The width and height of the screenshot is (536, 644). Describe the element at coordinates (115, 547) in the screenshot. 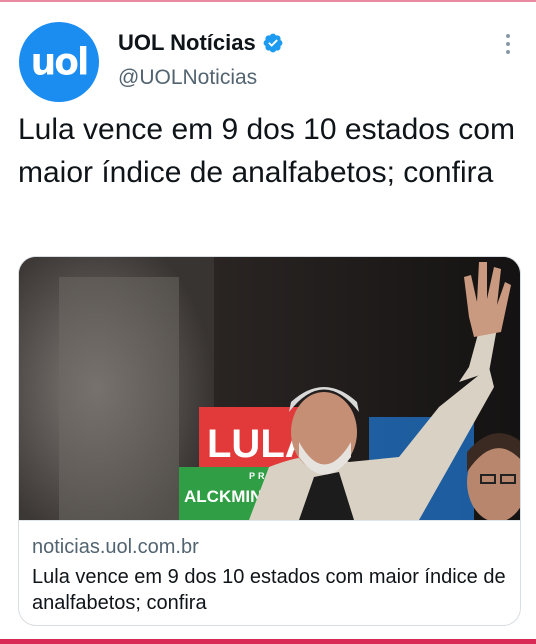

I see `card-domain: noticias.uol.com.br` at that location.